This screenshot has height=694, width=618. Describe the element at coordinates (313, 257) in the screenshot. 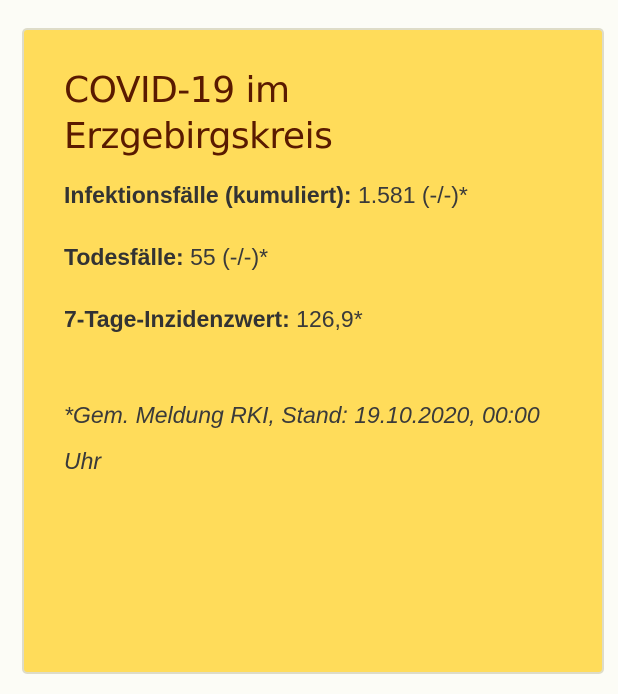

I see `stat-deaths: Todesfälle: 55 (-/-)*` at that location.